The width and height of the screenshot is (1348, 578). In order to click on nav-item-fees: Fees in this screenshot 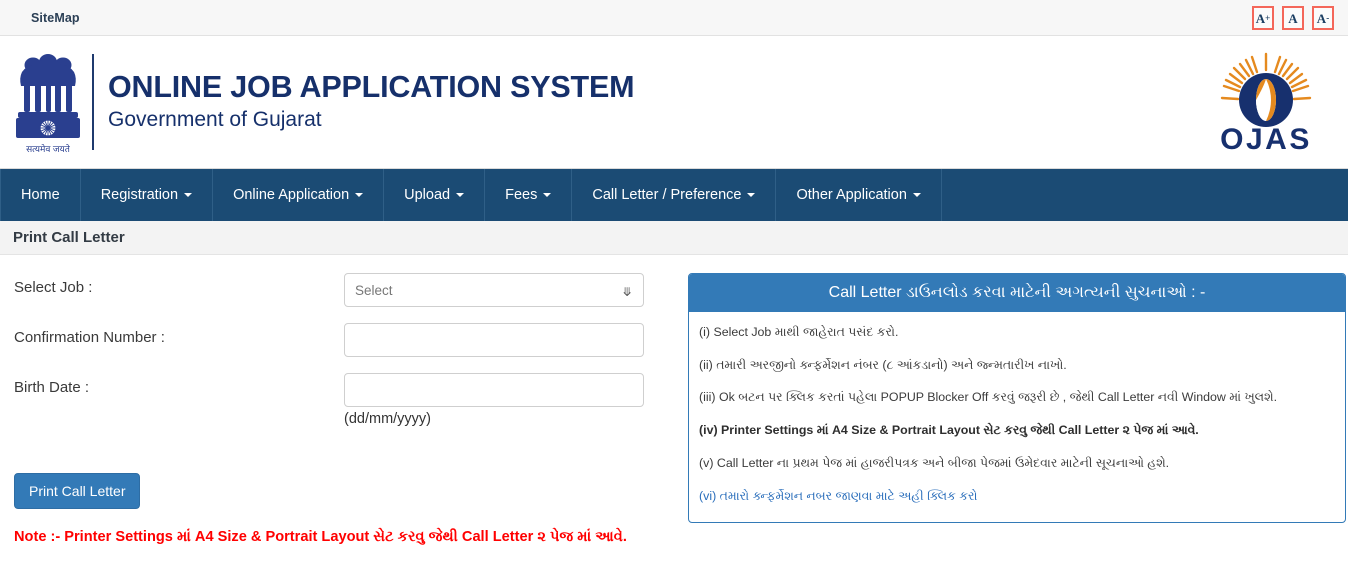, I will do `click(529, 195)`.